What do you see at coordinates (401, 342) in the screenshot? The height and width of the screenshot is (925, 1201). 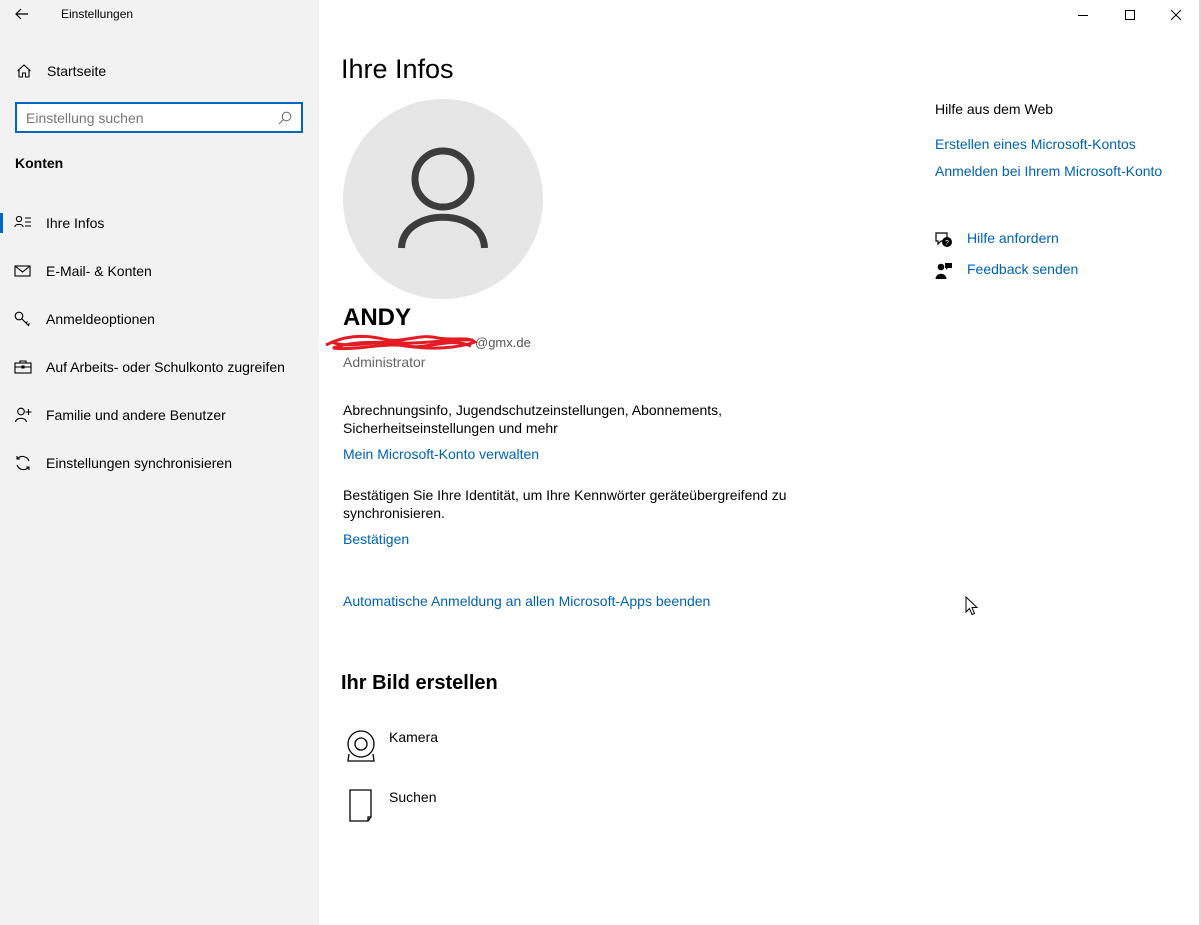 I see `redaction-scribble` at bounding box center [401, 342].